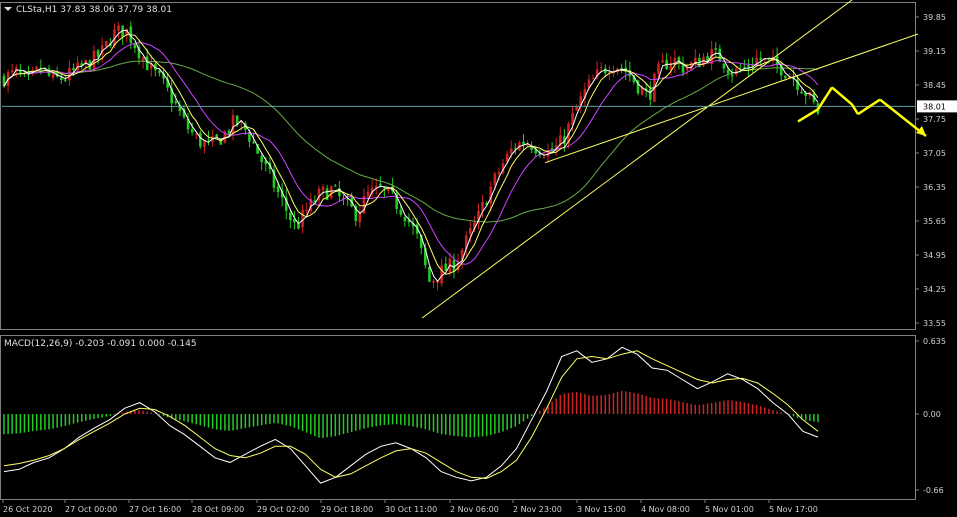 This screenshot has width=957, height=517. What do you see at coordinates (934, 187) in the screenshot?
I see `y-tick-label: 36.35` at bounding box center [934, 187].